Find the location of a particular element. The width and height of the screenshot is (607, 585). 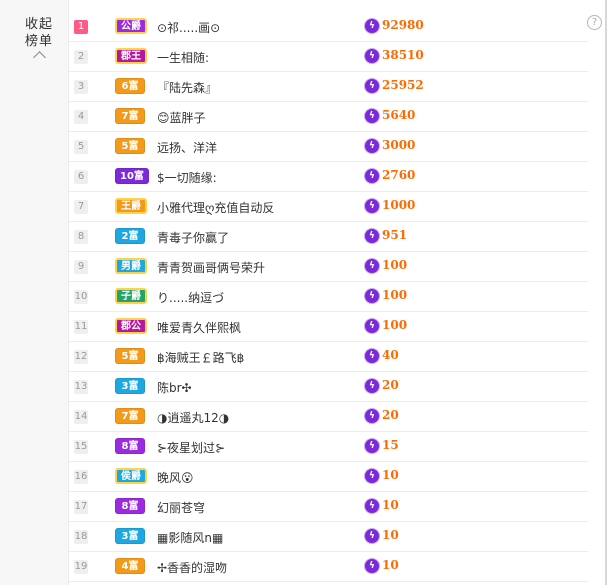

level-badge: 4富 is located at coordinates (130, 566).